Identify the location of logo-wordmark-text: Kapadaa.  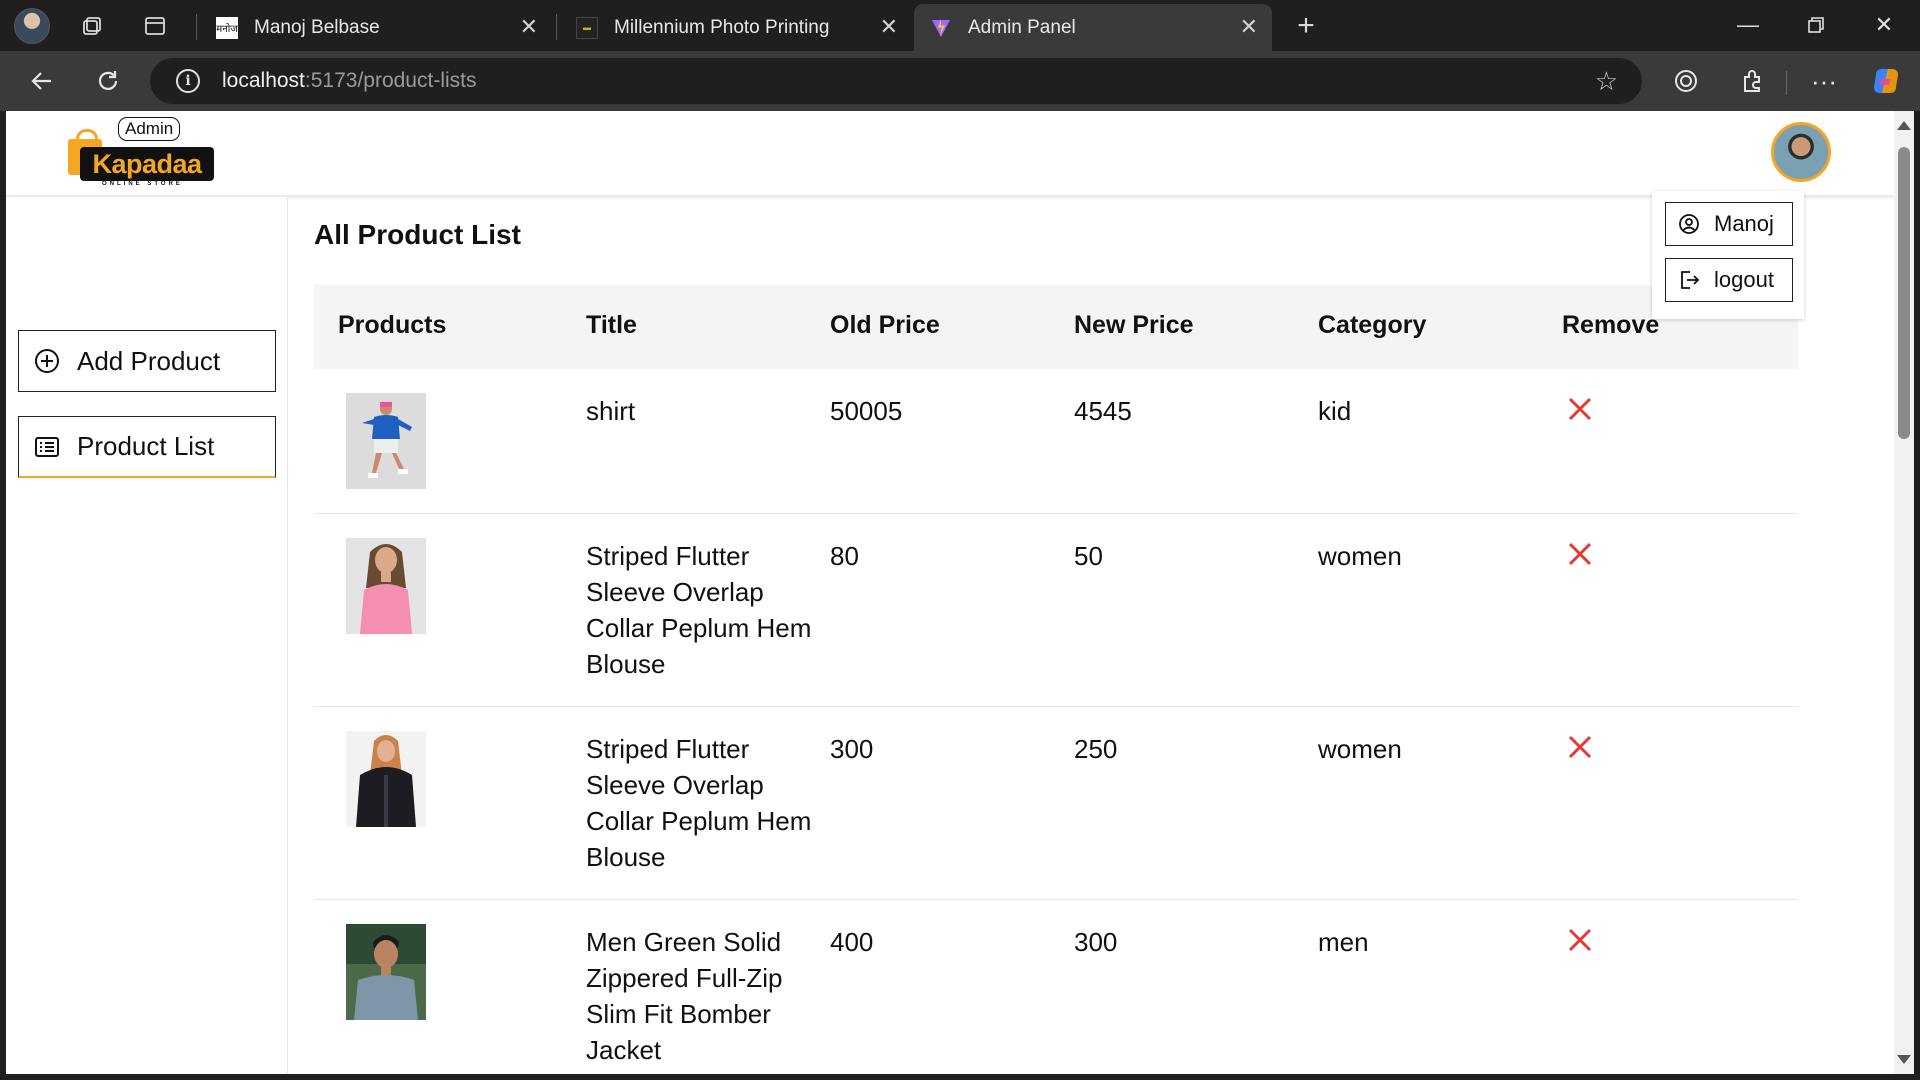
(147, 163).